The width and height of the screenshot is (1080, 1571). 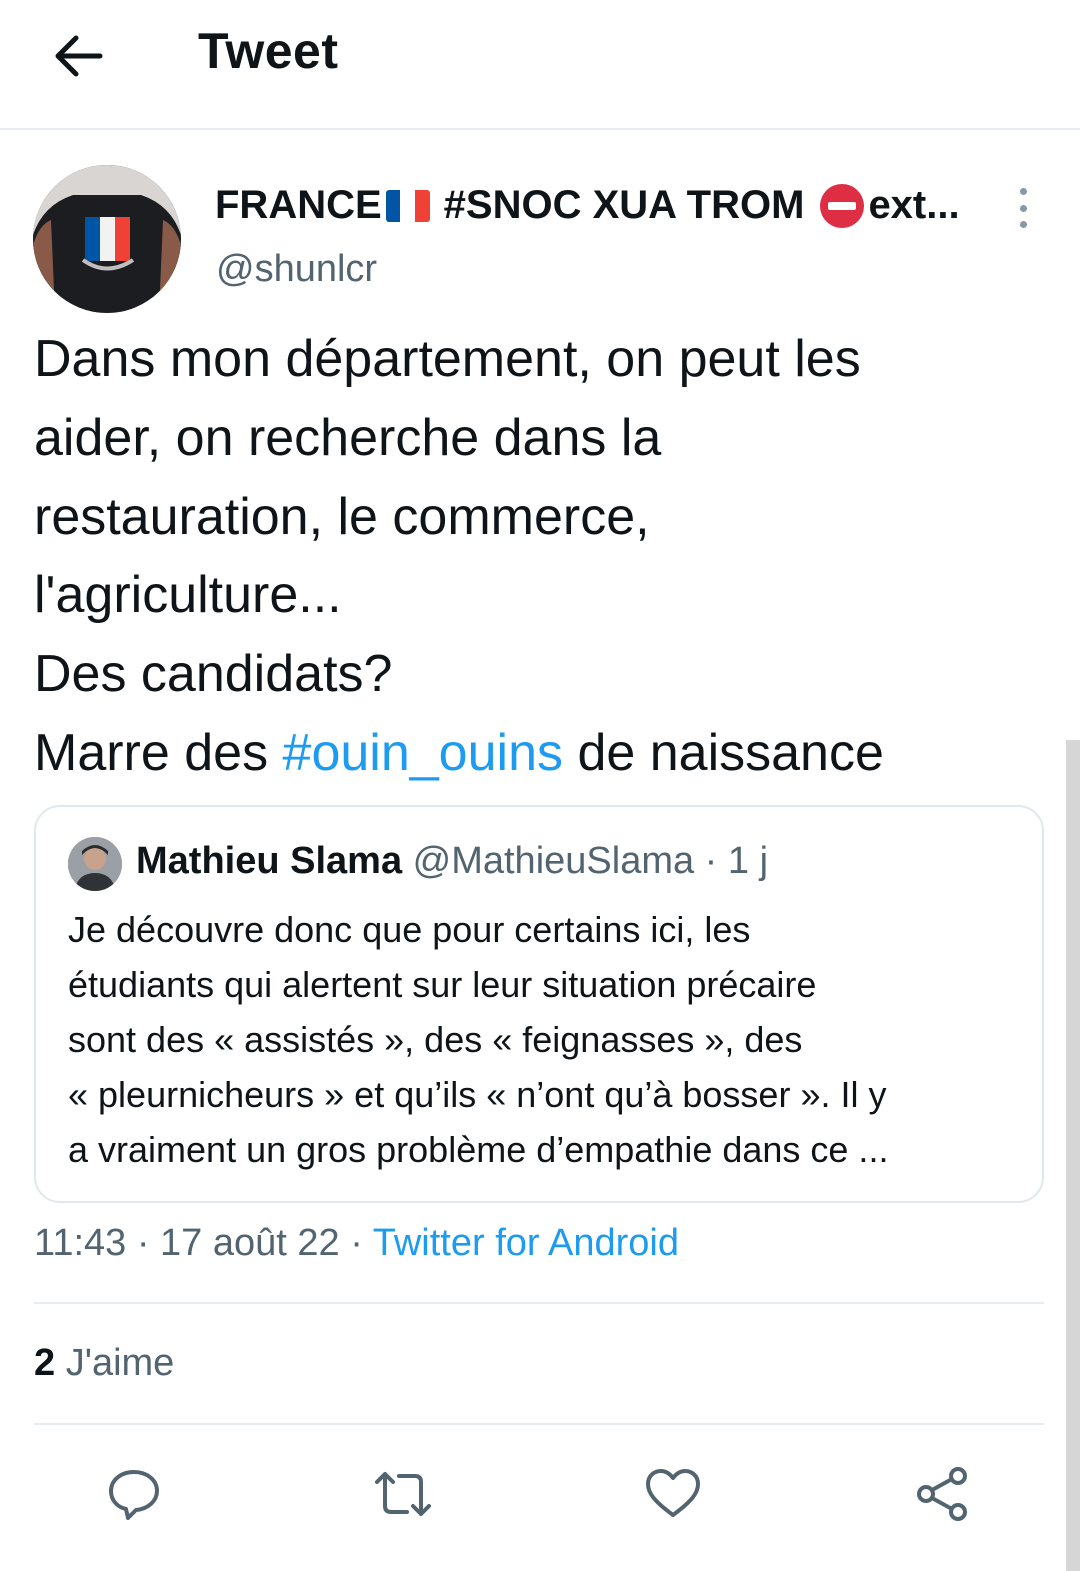 I want to click on tweet-line: Dans mon département, on peut les, so click(x=447, y=359).